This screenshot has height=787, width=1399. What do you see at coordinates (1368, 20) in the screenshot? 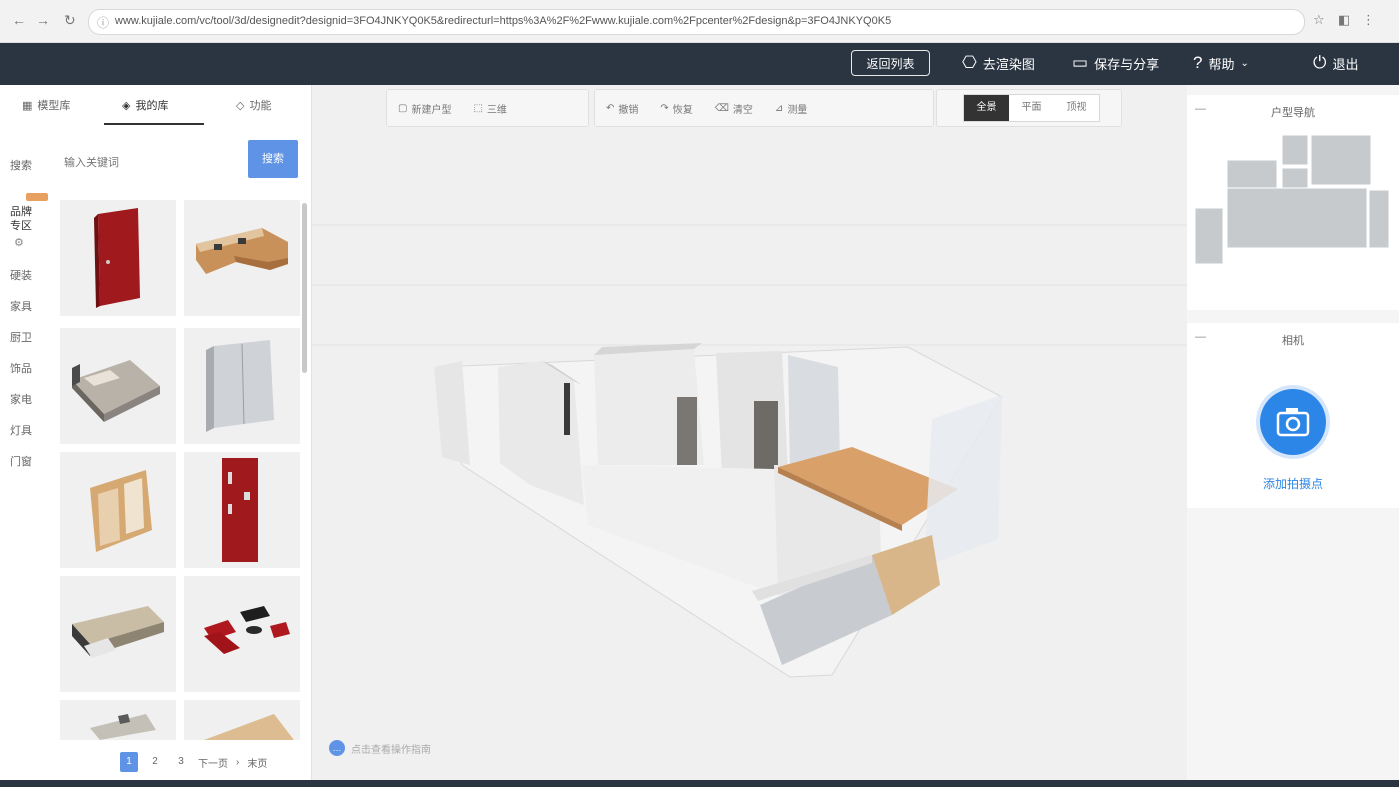
I see `menu-icon: ⋮` at bounding box center [1368, 20].